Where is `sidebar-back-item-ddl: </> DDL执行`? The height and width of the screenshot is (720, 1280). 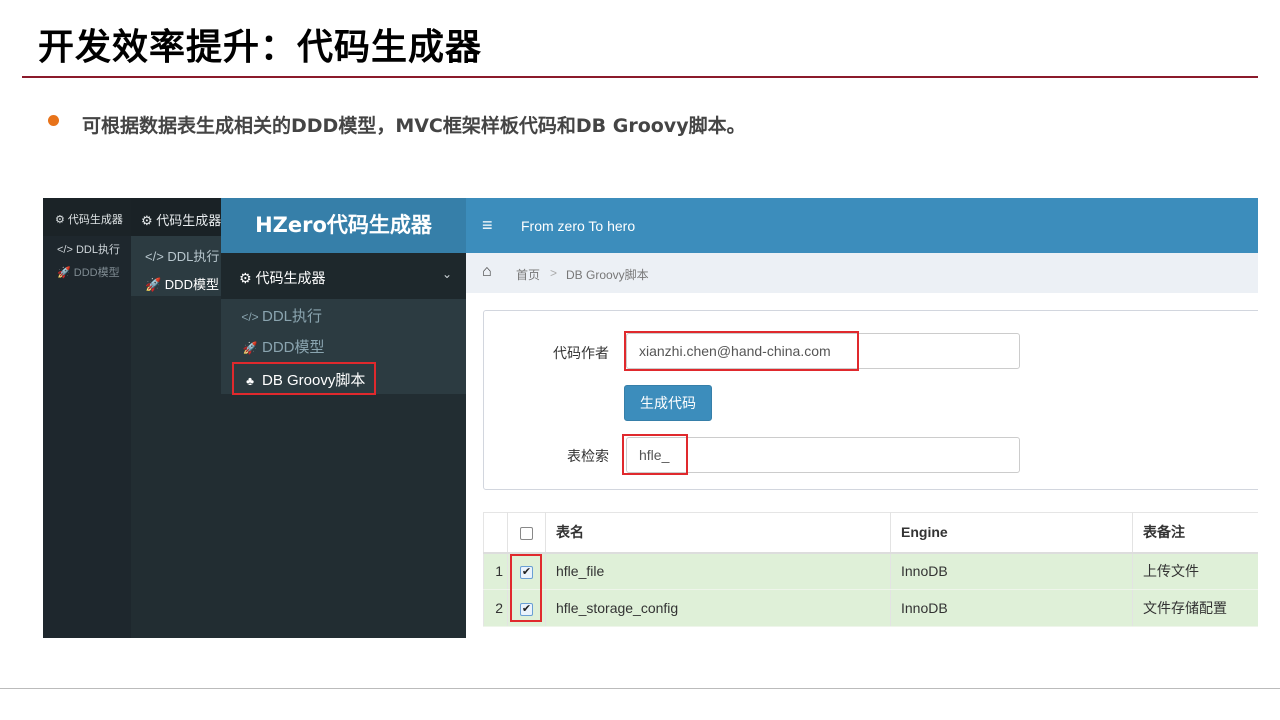 sidebar-back-item-ddl: </> DDL执行 is located at coordinates (88, 249).